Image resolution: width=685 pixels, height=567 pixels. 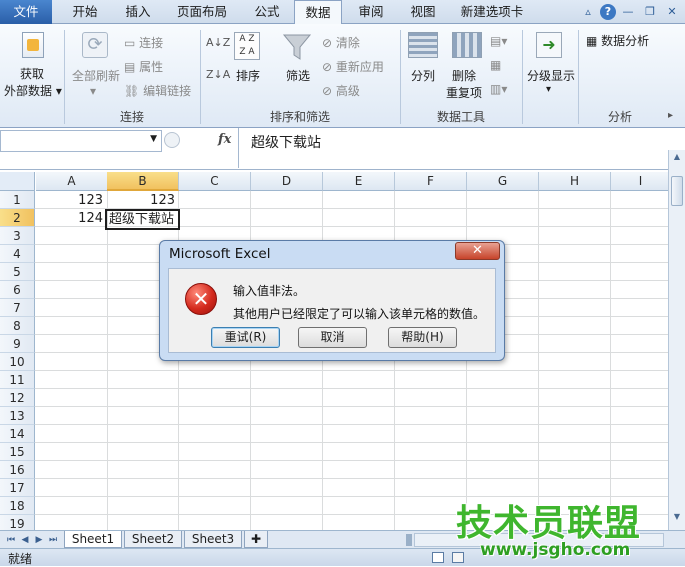 What do you see at coordinates (551, 75) in the screenshot?
I see `outline-button: 分级显示` at bounding box center [551, 75].